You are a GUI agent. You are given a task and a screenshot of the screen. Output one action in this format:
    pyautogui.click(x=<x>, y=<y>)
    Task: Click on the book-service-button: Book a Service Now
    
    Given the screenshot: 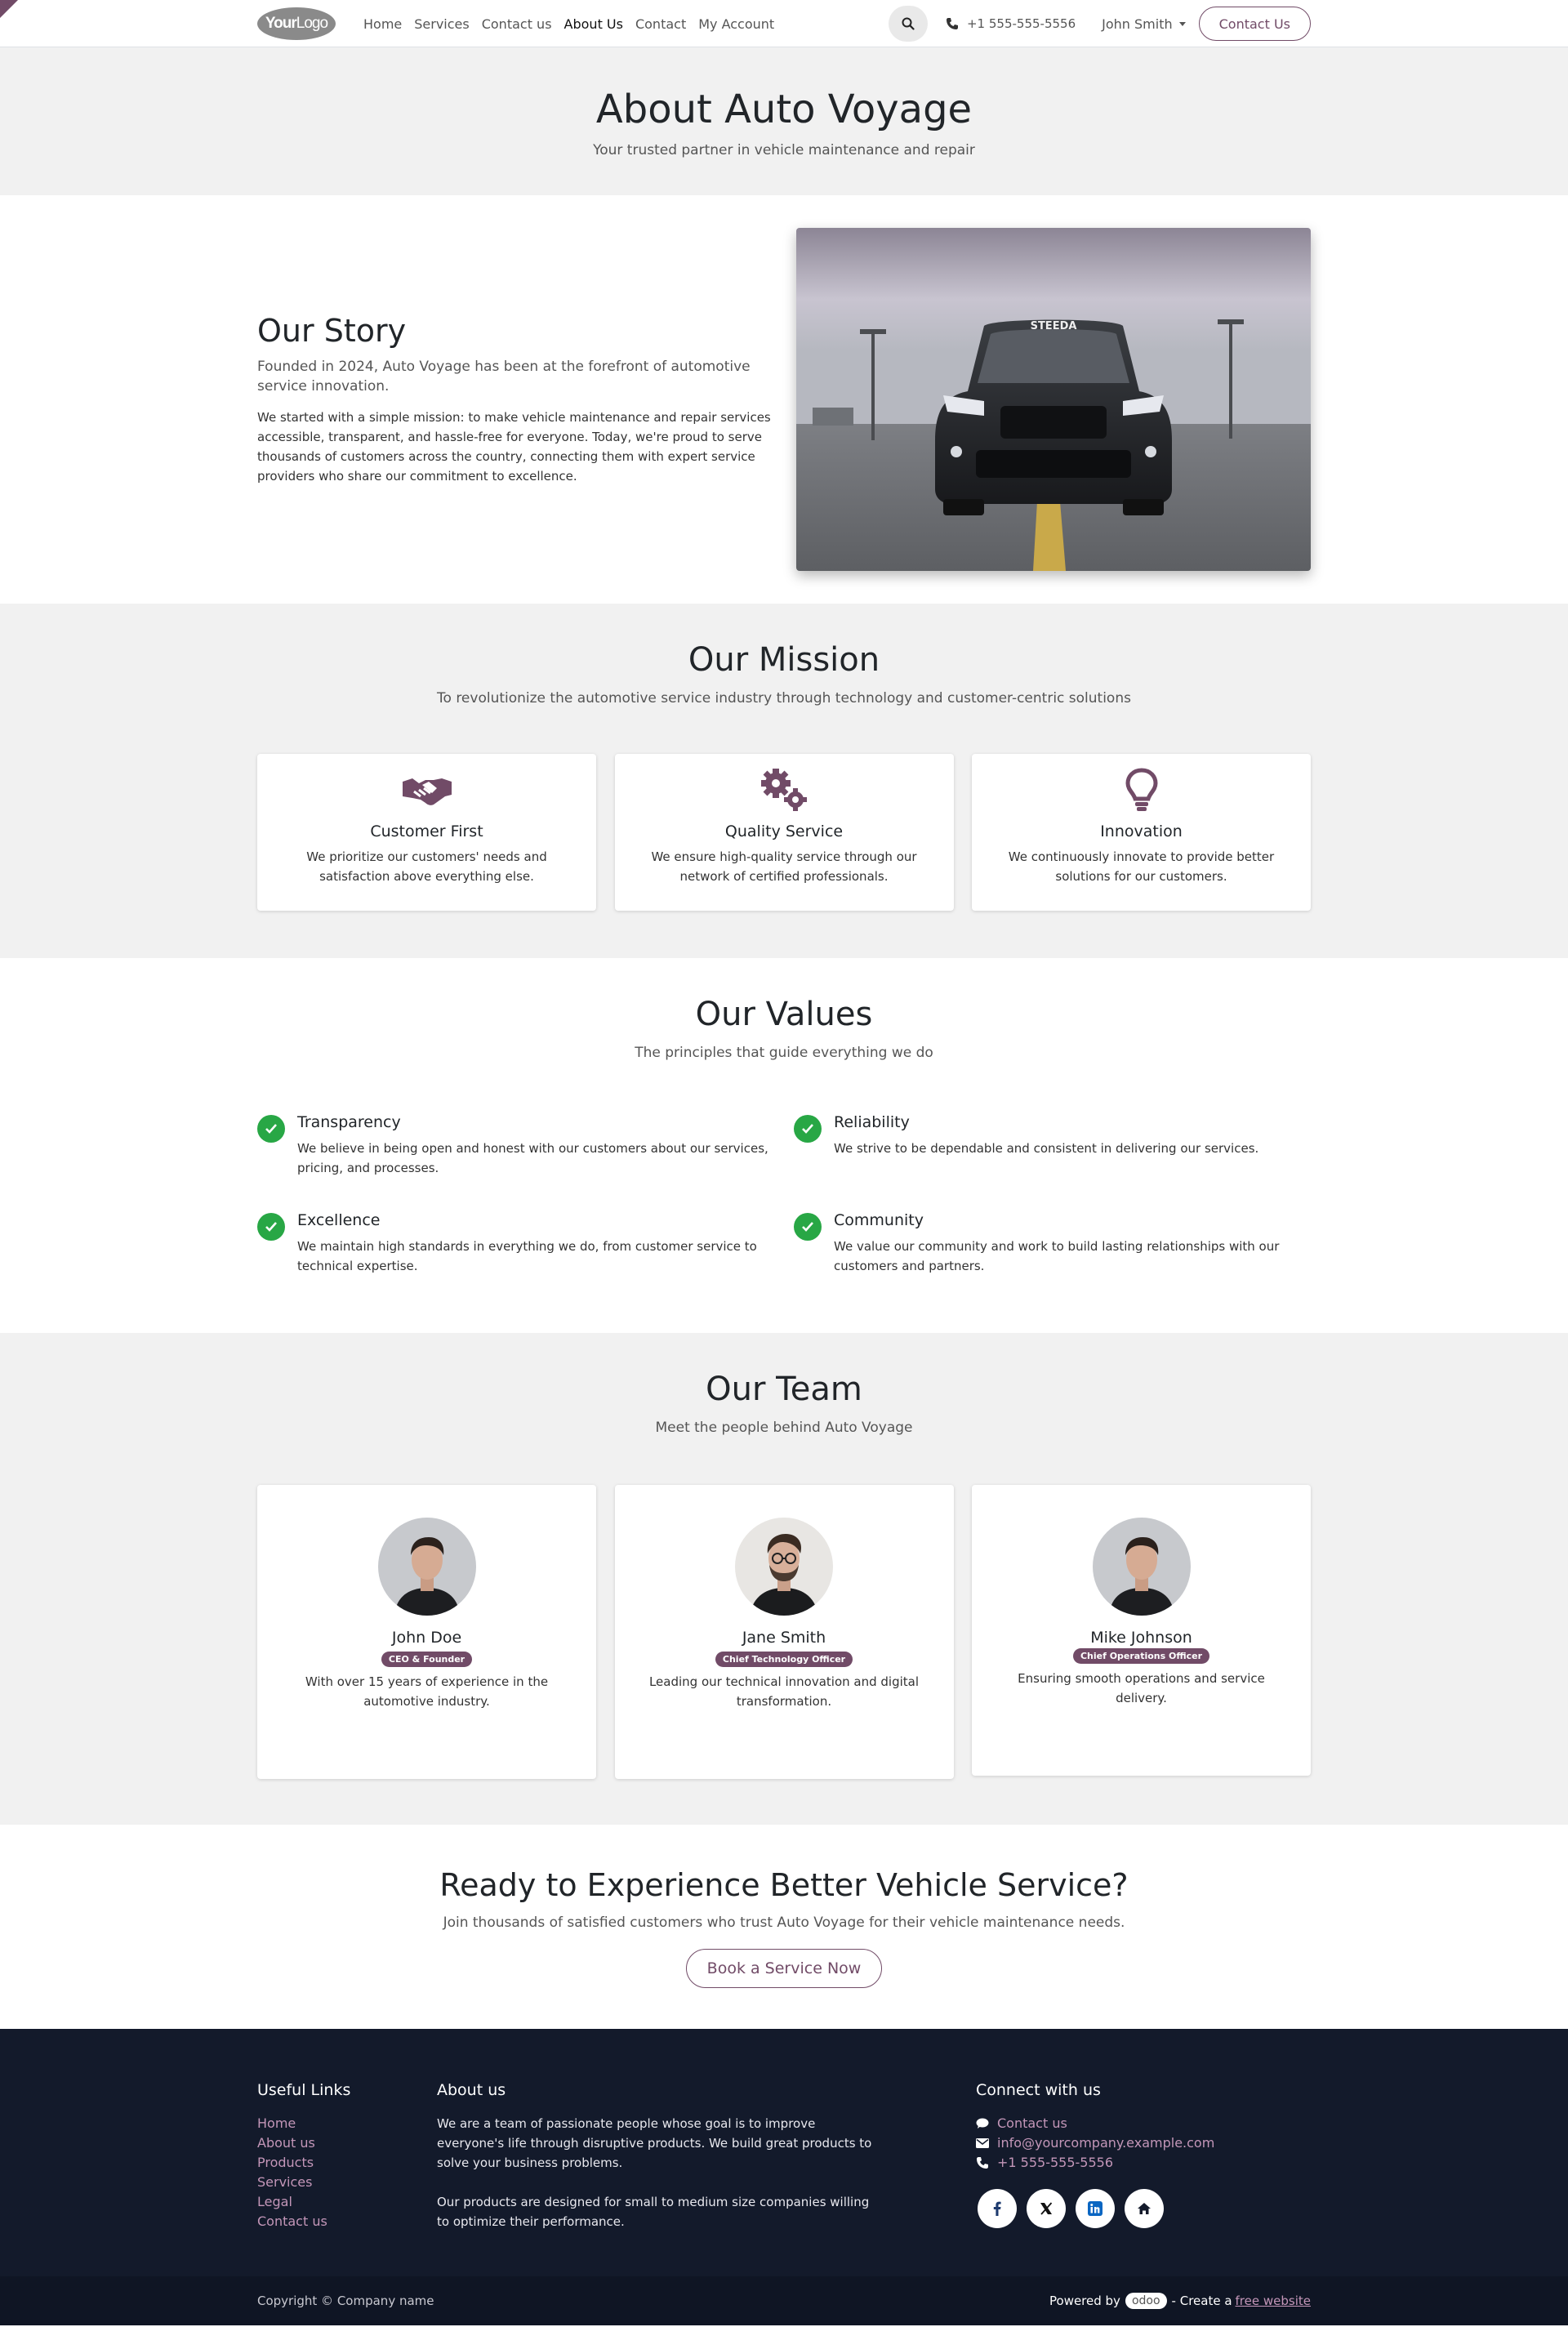 What is the action you would take?
    pyautogui.click(x=784, y=1968)
    